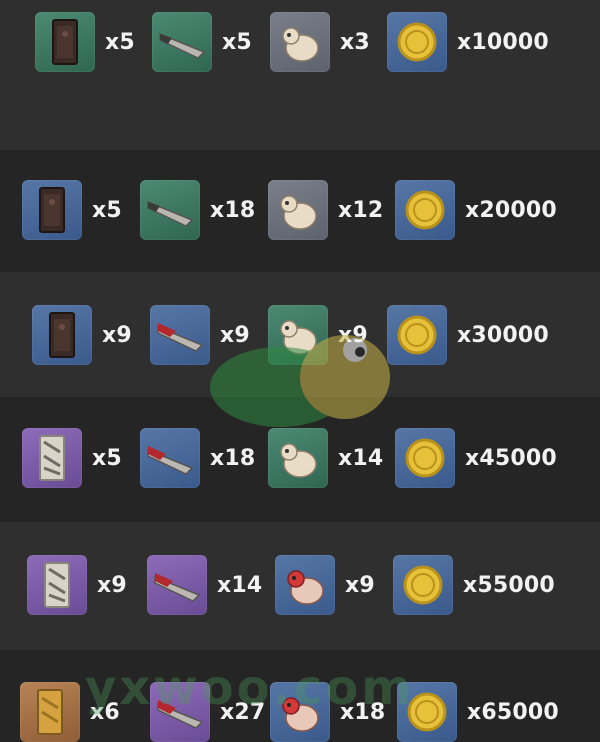  I want to click on reward-item: x20000, so click(476, 210).